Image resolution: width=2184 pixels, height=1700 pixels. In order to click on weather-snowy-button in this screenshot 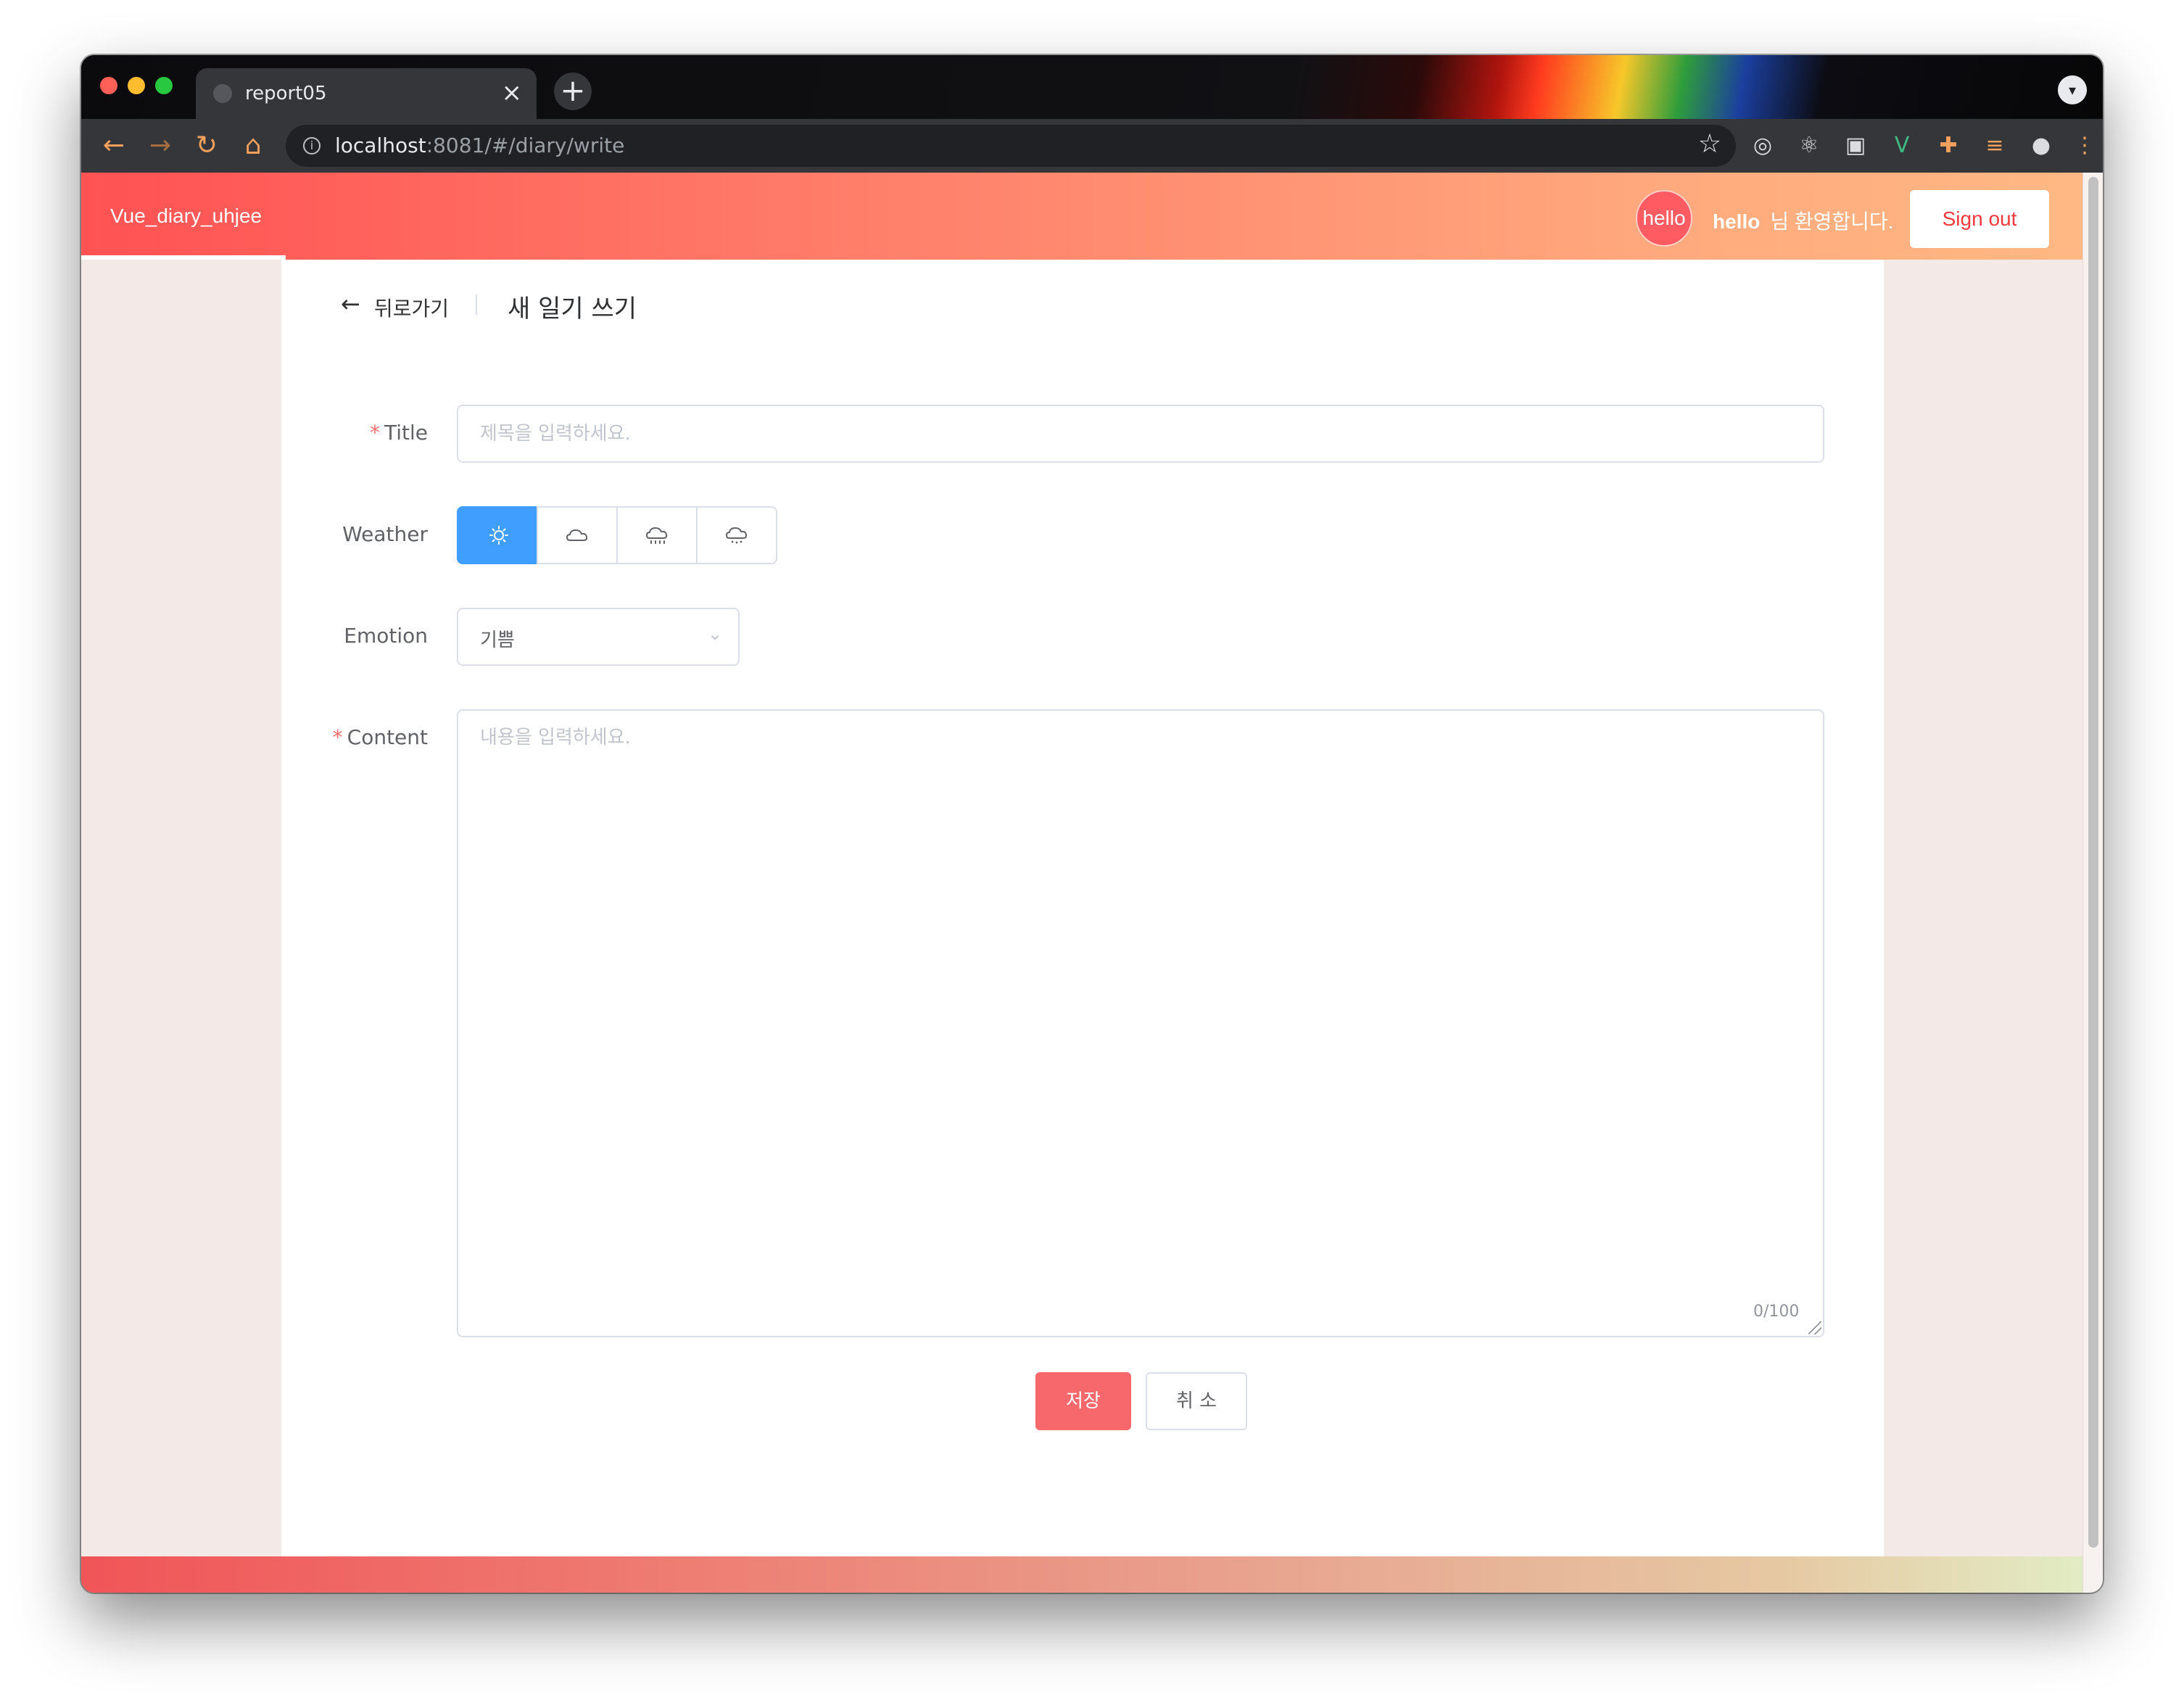, I will do `click(736, 535)`.